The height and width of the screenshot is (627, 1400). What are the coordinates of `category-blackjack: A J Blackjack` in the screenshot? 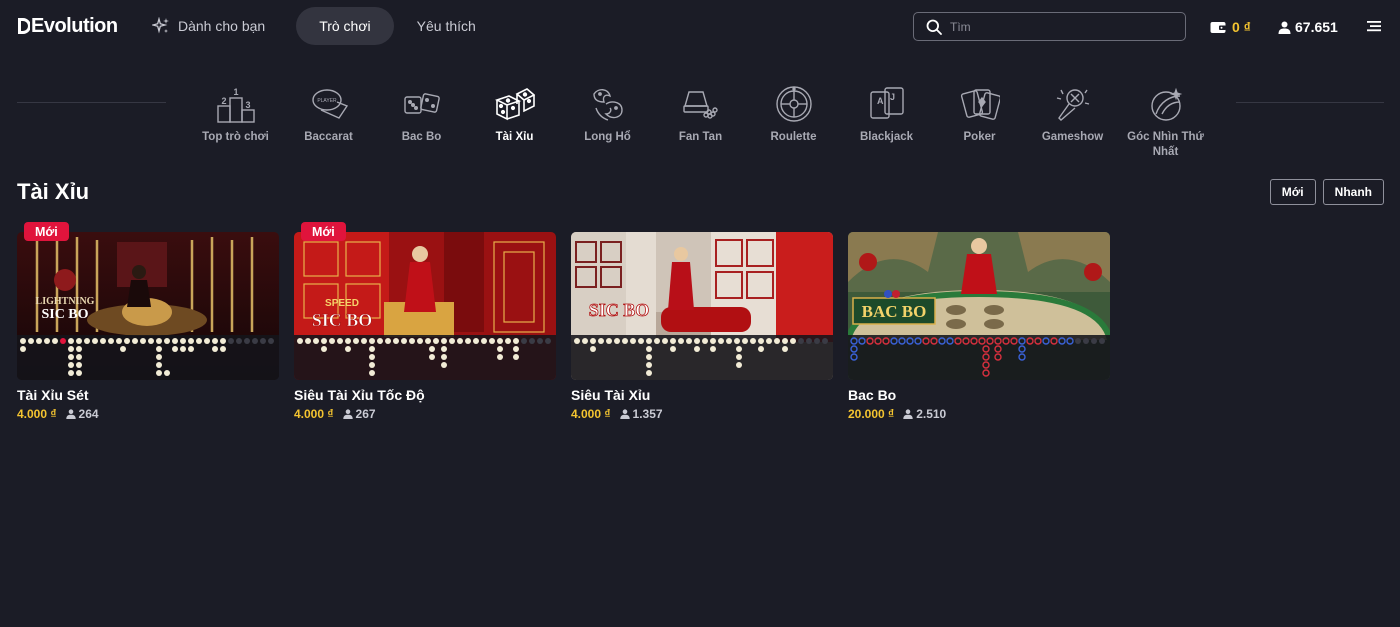 It's located at (886, 121).